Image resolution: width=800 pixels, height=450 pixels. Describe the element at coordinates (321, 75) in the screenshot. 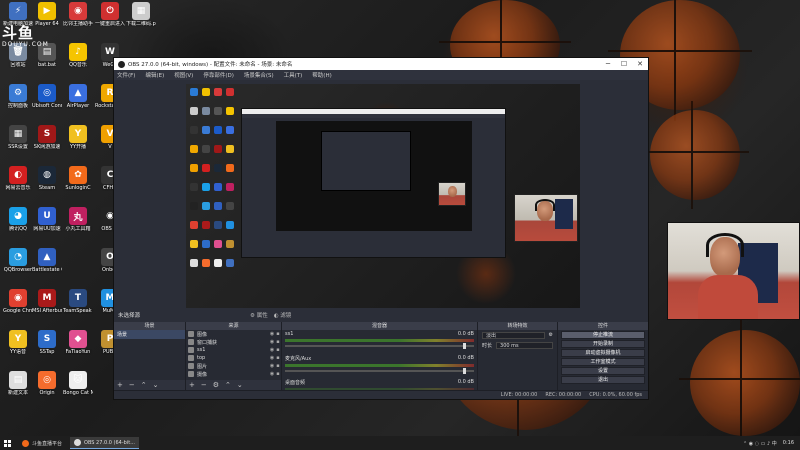

I see `menu-help: 帮助(H)` at that location.